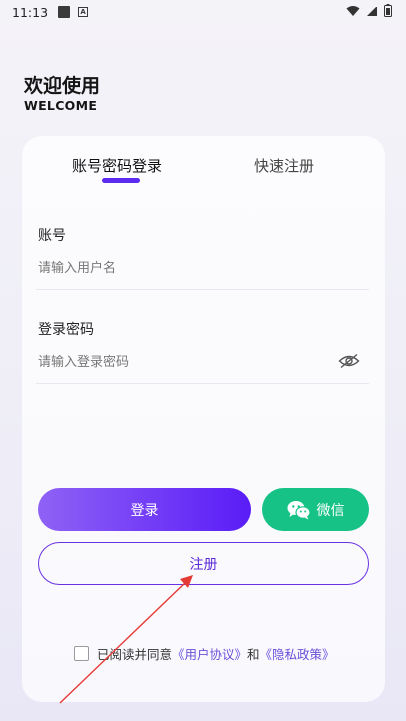 Image resolution: width=406 pixels, height=721 pixels. I want to click on wechat-icon, so click(299, 509).